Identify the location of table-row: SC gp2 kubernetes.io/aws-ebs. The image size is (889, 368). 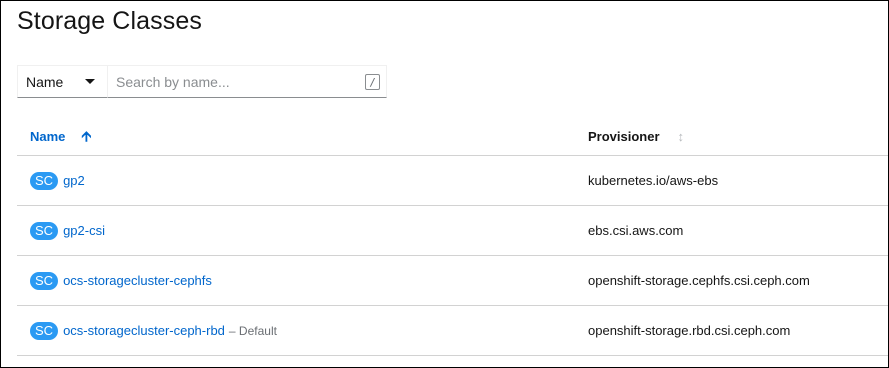
(452, 181).